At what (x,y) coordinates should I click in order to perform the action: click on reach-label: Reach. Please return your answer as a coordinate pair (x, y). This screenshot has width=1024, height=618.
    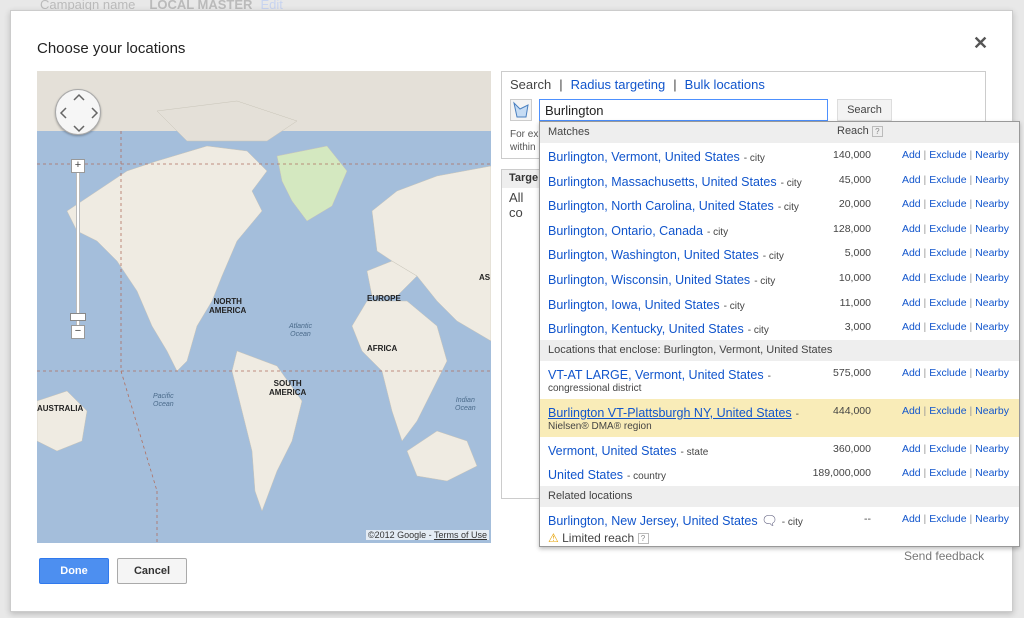
    Looking at the image, I should click on (853, 131).